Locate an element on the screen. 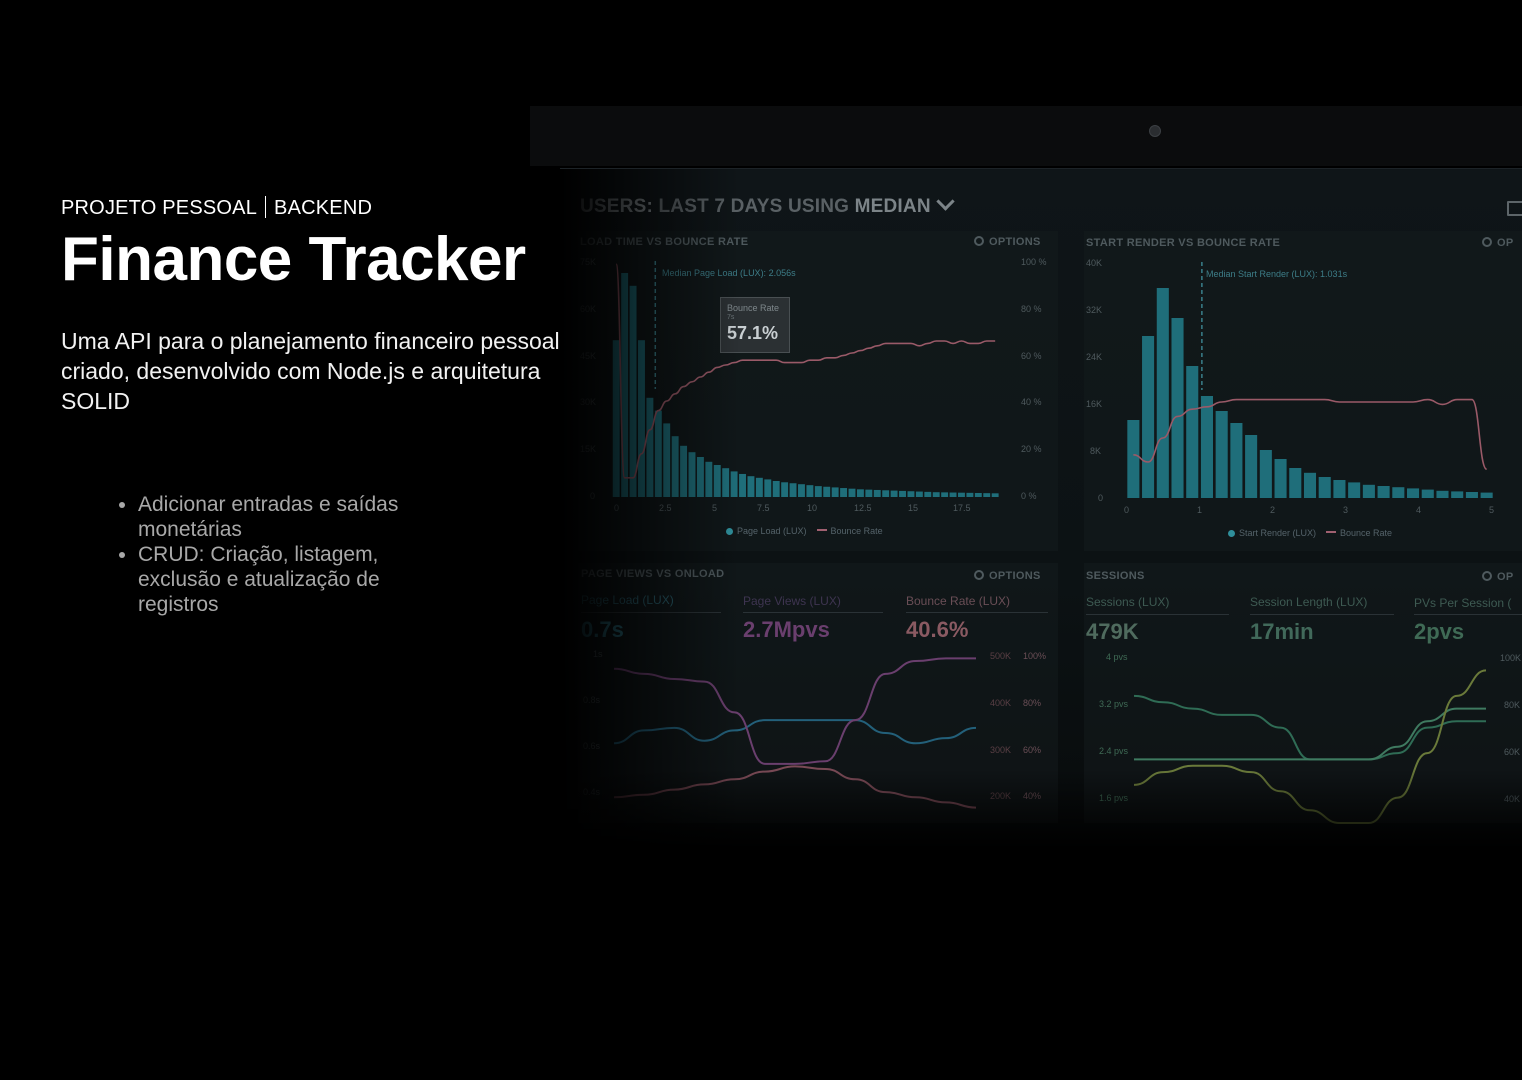 Image resolution: width=1522 pixels, height=1080 pixels. median-annotation: Median Start Render (LUX): 1.031s is located at coordinates (1277, 274).